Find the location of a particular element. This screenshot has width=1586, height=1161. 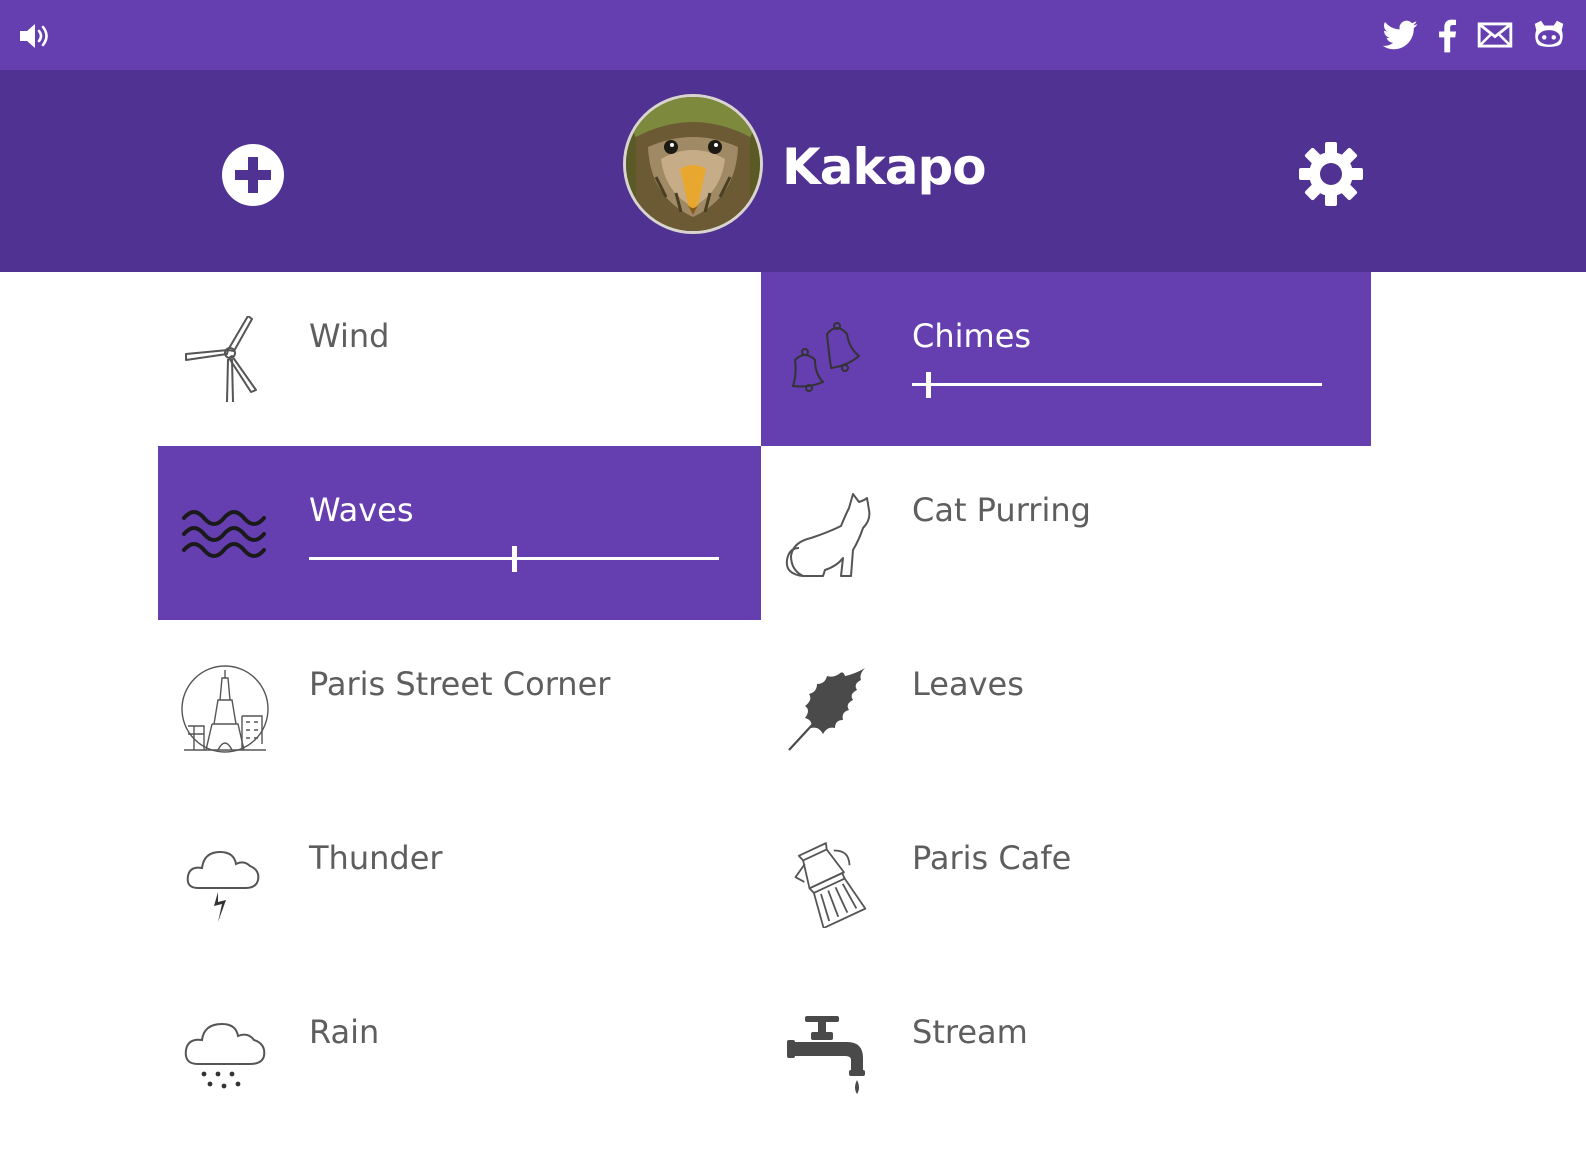

sound-label: Paris Street Corner is located at coordinates (460, 684).